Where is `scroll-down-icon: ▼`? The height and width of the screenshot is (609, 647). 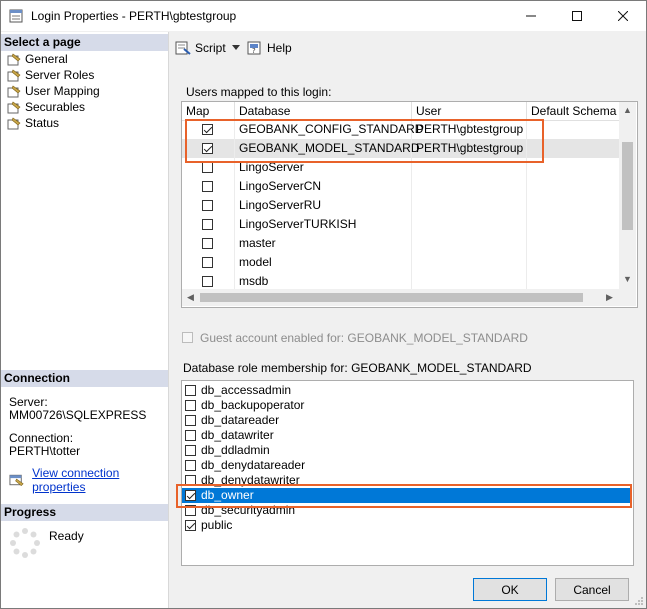
scroll-down-icon: ▼ is located at coordinates (627, 279).